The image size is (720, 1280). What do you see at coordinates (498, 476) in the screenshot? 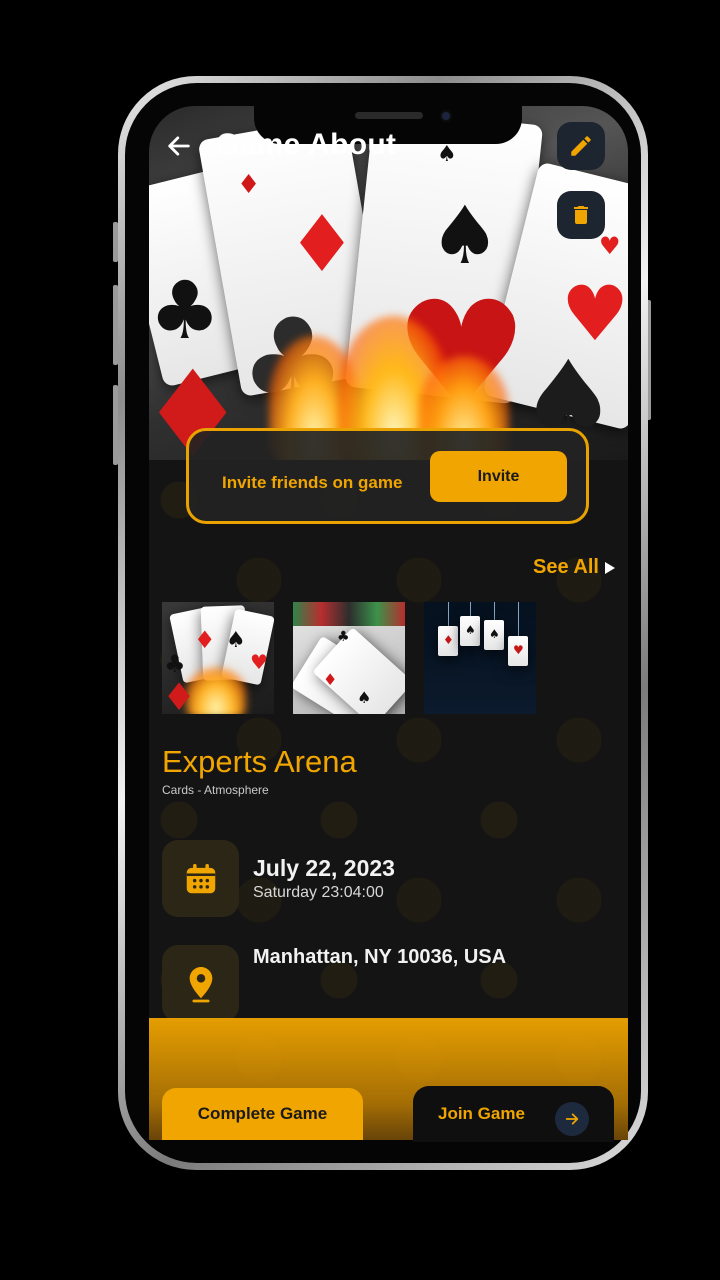
I see `invite-button: Invite` at bounding box center [498, 476].